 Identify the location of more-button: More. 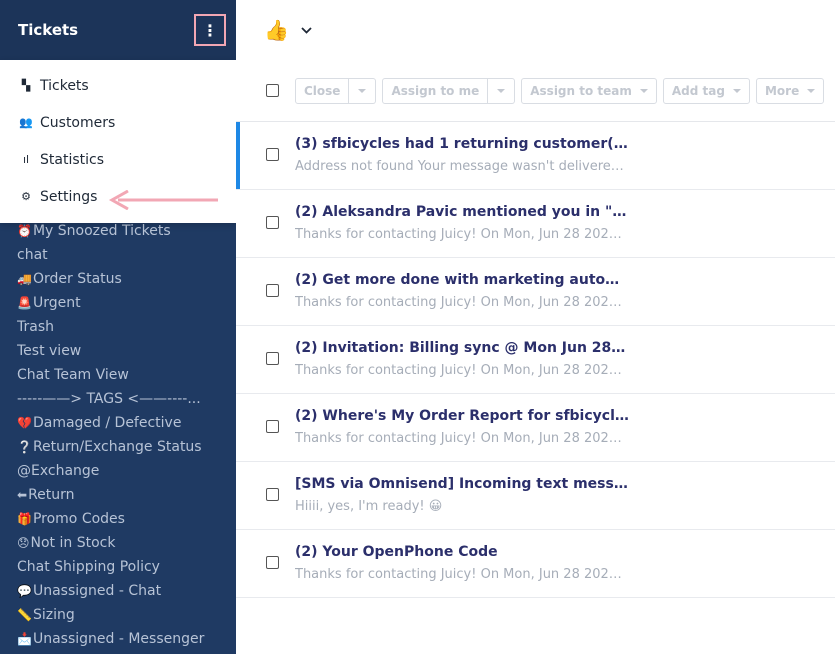
(790, 91).